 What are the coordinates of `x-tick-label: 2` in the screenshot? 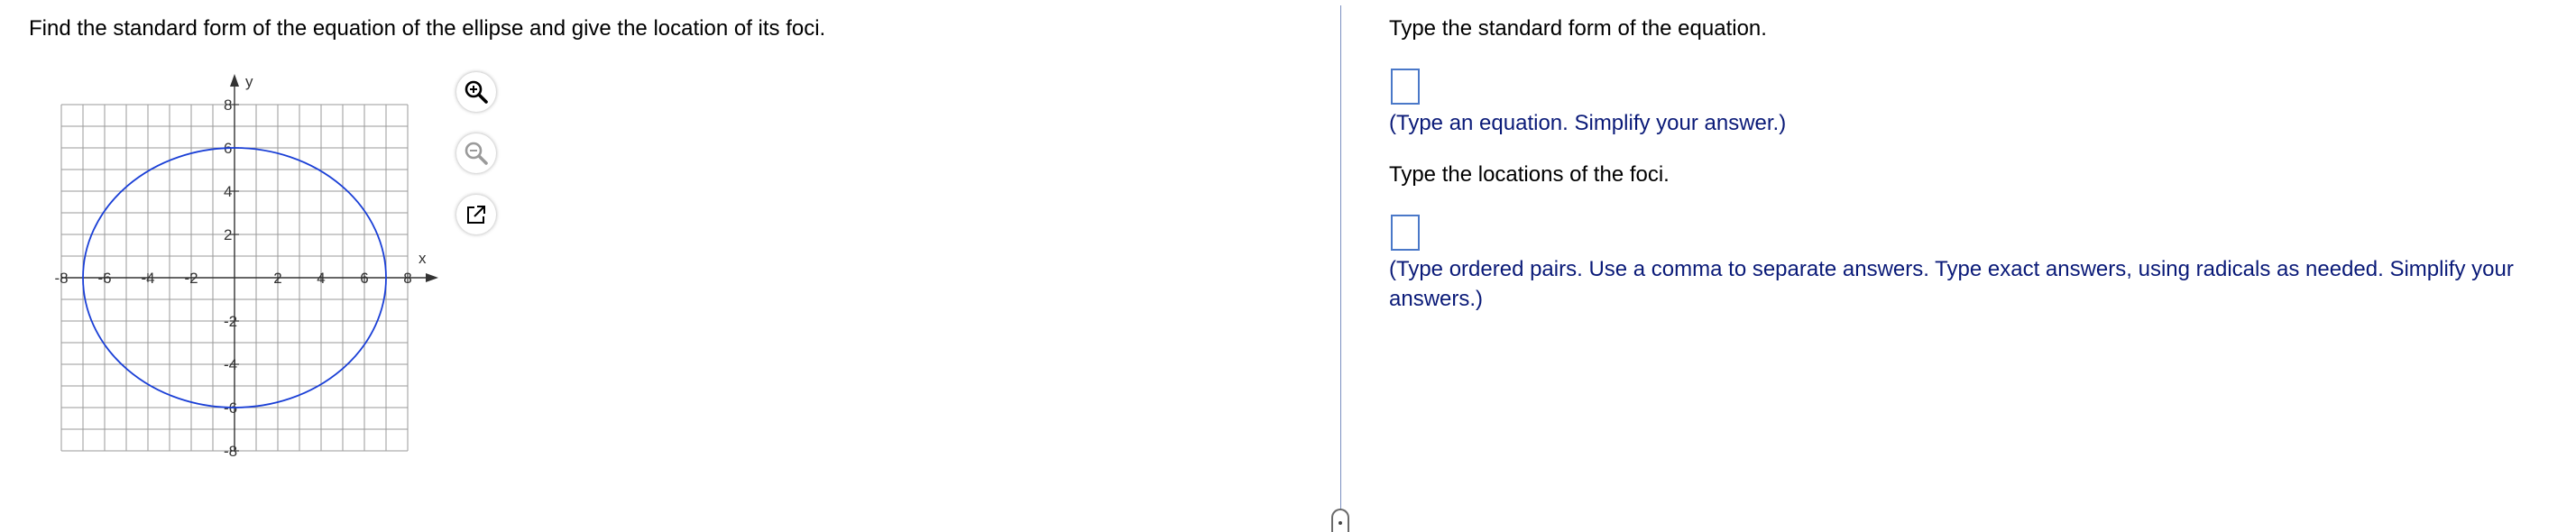 It's located at (277, 278).